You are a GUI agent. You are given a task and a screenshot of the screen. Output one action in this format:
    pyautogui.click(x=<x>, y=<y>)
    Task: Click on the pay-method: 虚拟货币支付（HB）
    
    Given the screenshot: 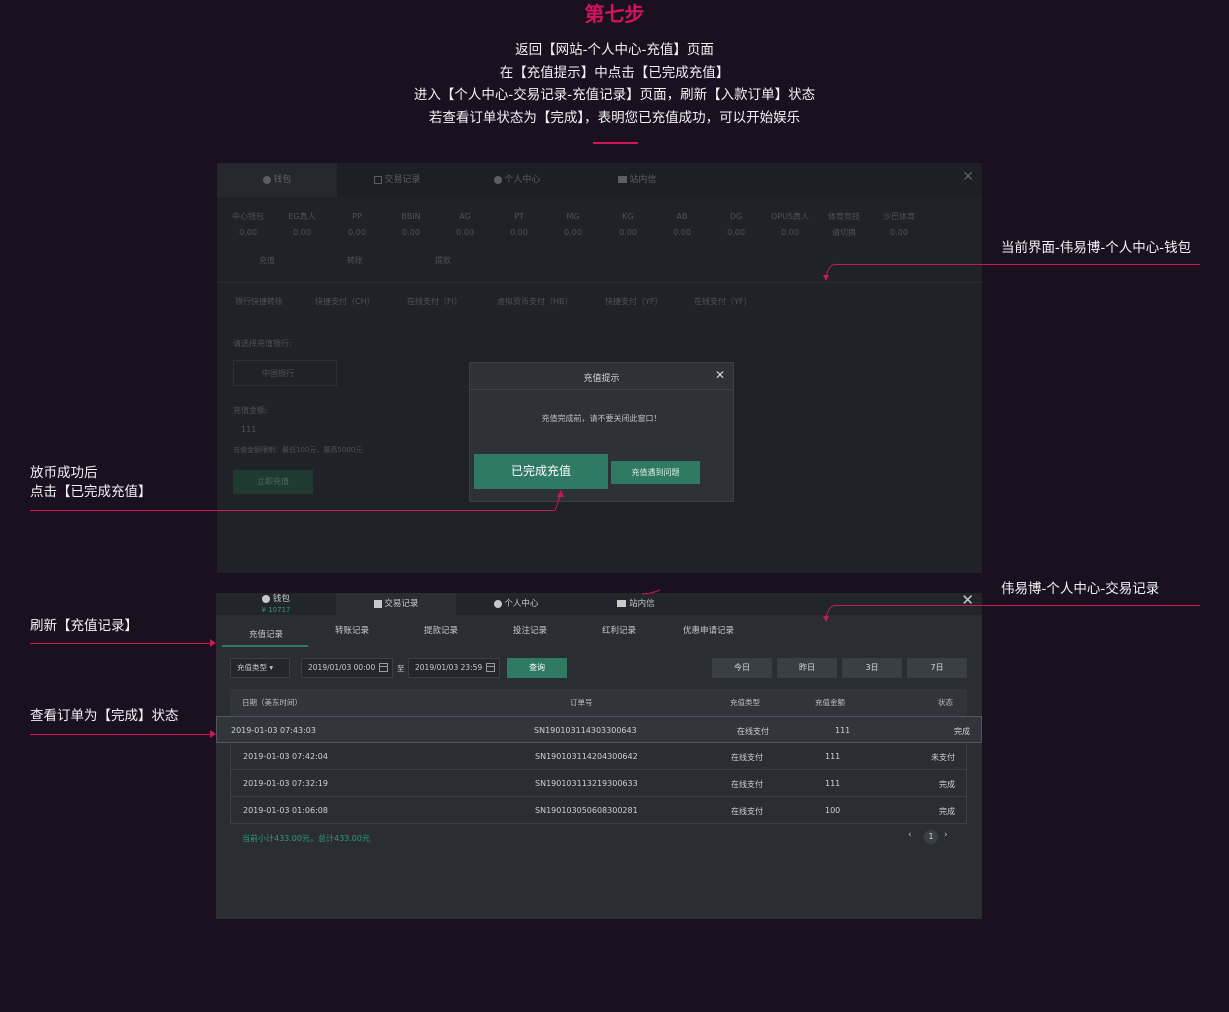 What is the action you would take?
    pyautogui.click(x=535, y=301)
    